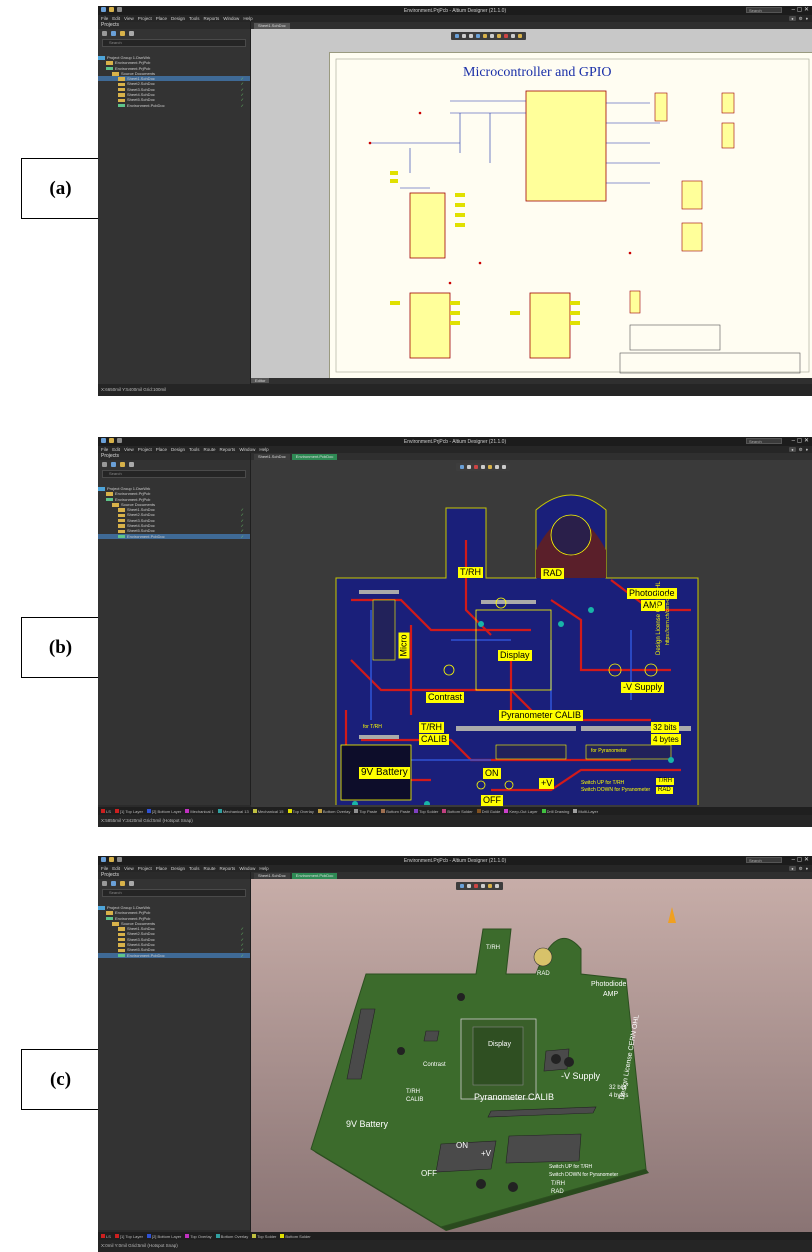 This screenshot has height=1252, width=812. What do you see at coordinates (233, 811) in the screenshot?
I see `layer-tab: Mechanical 13` at bounding box center [233, 811].